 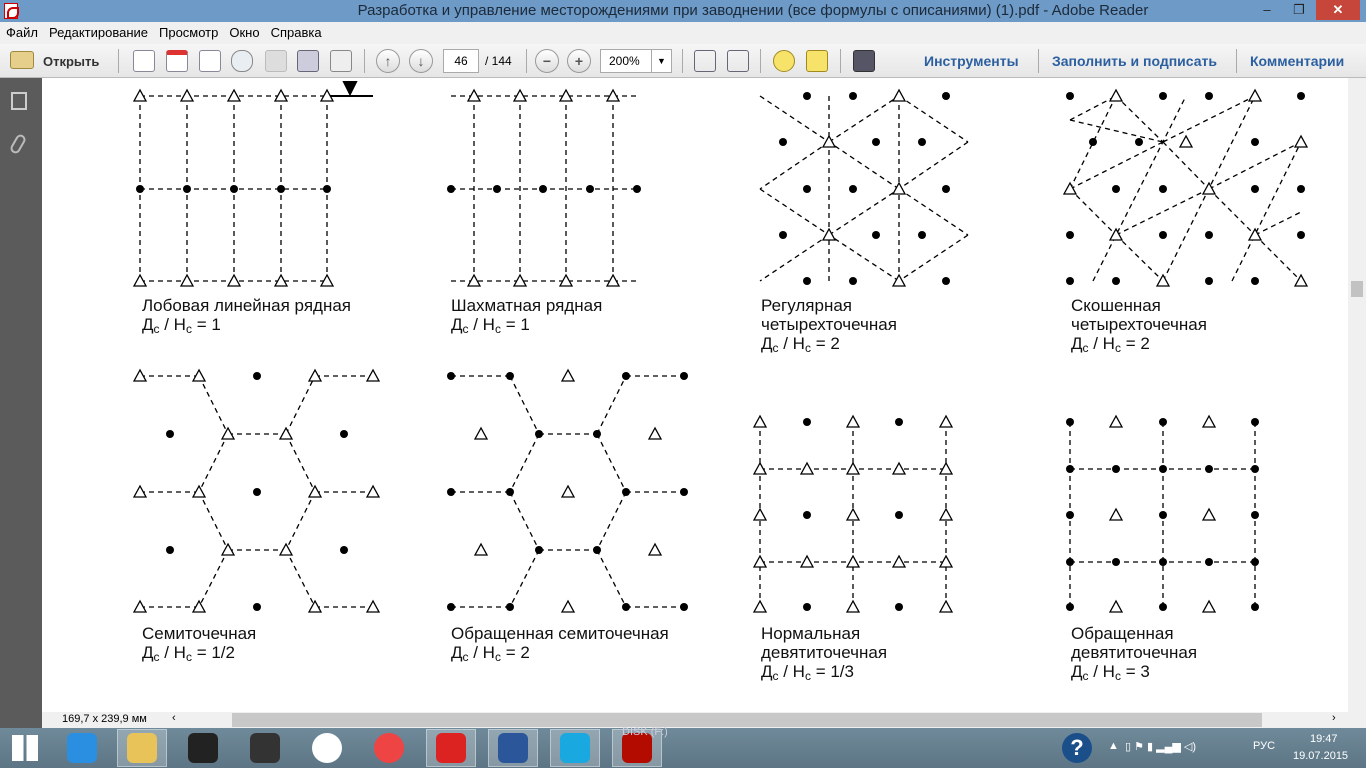 I want to click on fit-page-icon, so click(x=705, y=61).